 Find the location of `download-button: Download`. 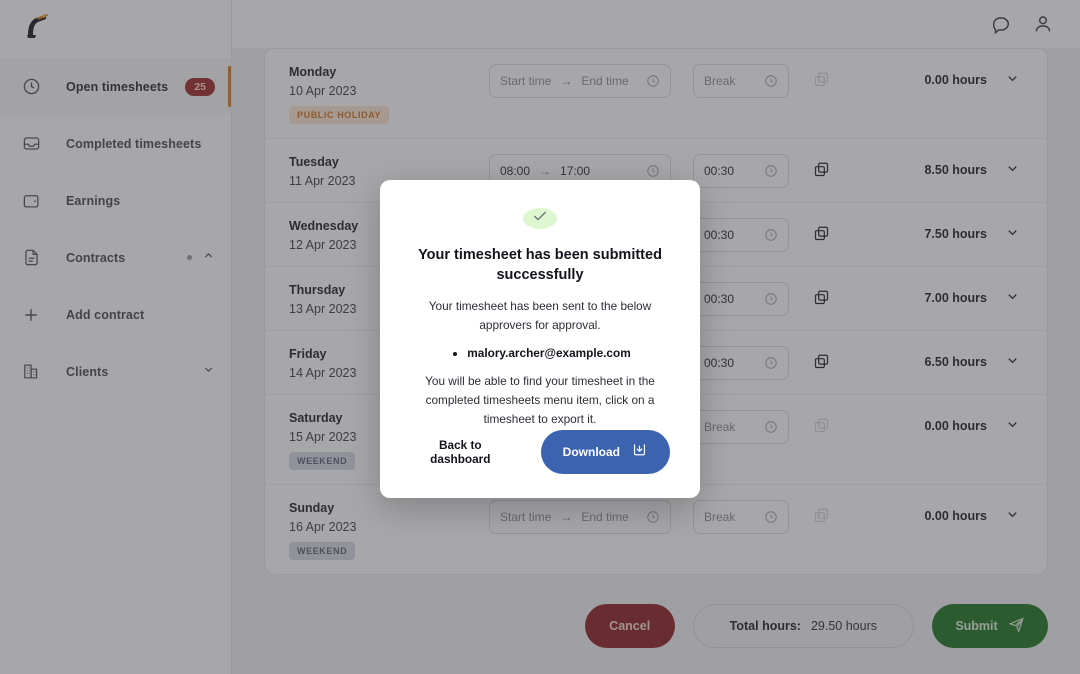

download-button: Download is located at coordinates (605, 451).